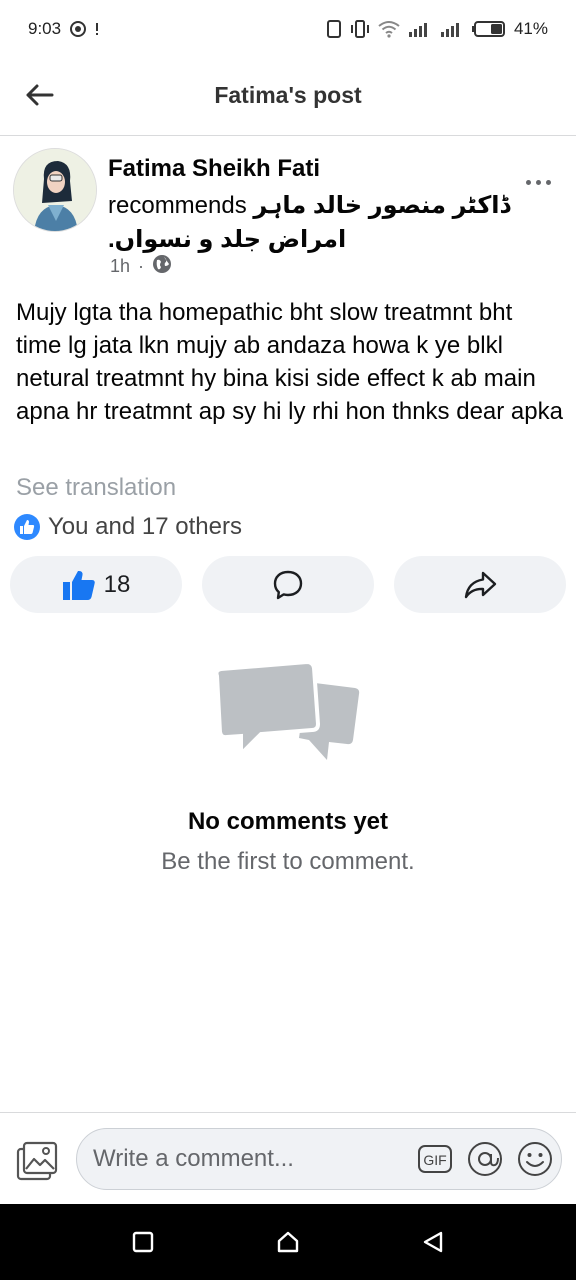  I want to click on photo-icon, so click(37, 1161).